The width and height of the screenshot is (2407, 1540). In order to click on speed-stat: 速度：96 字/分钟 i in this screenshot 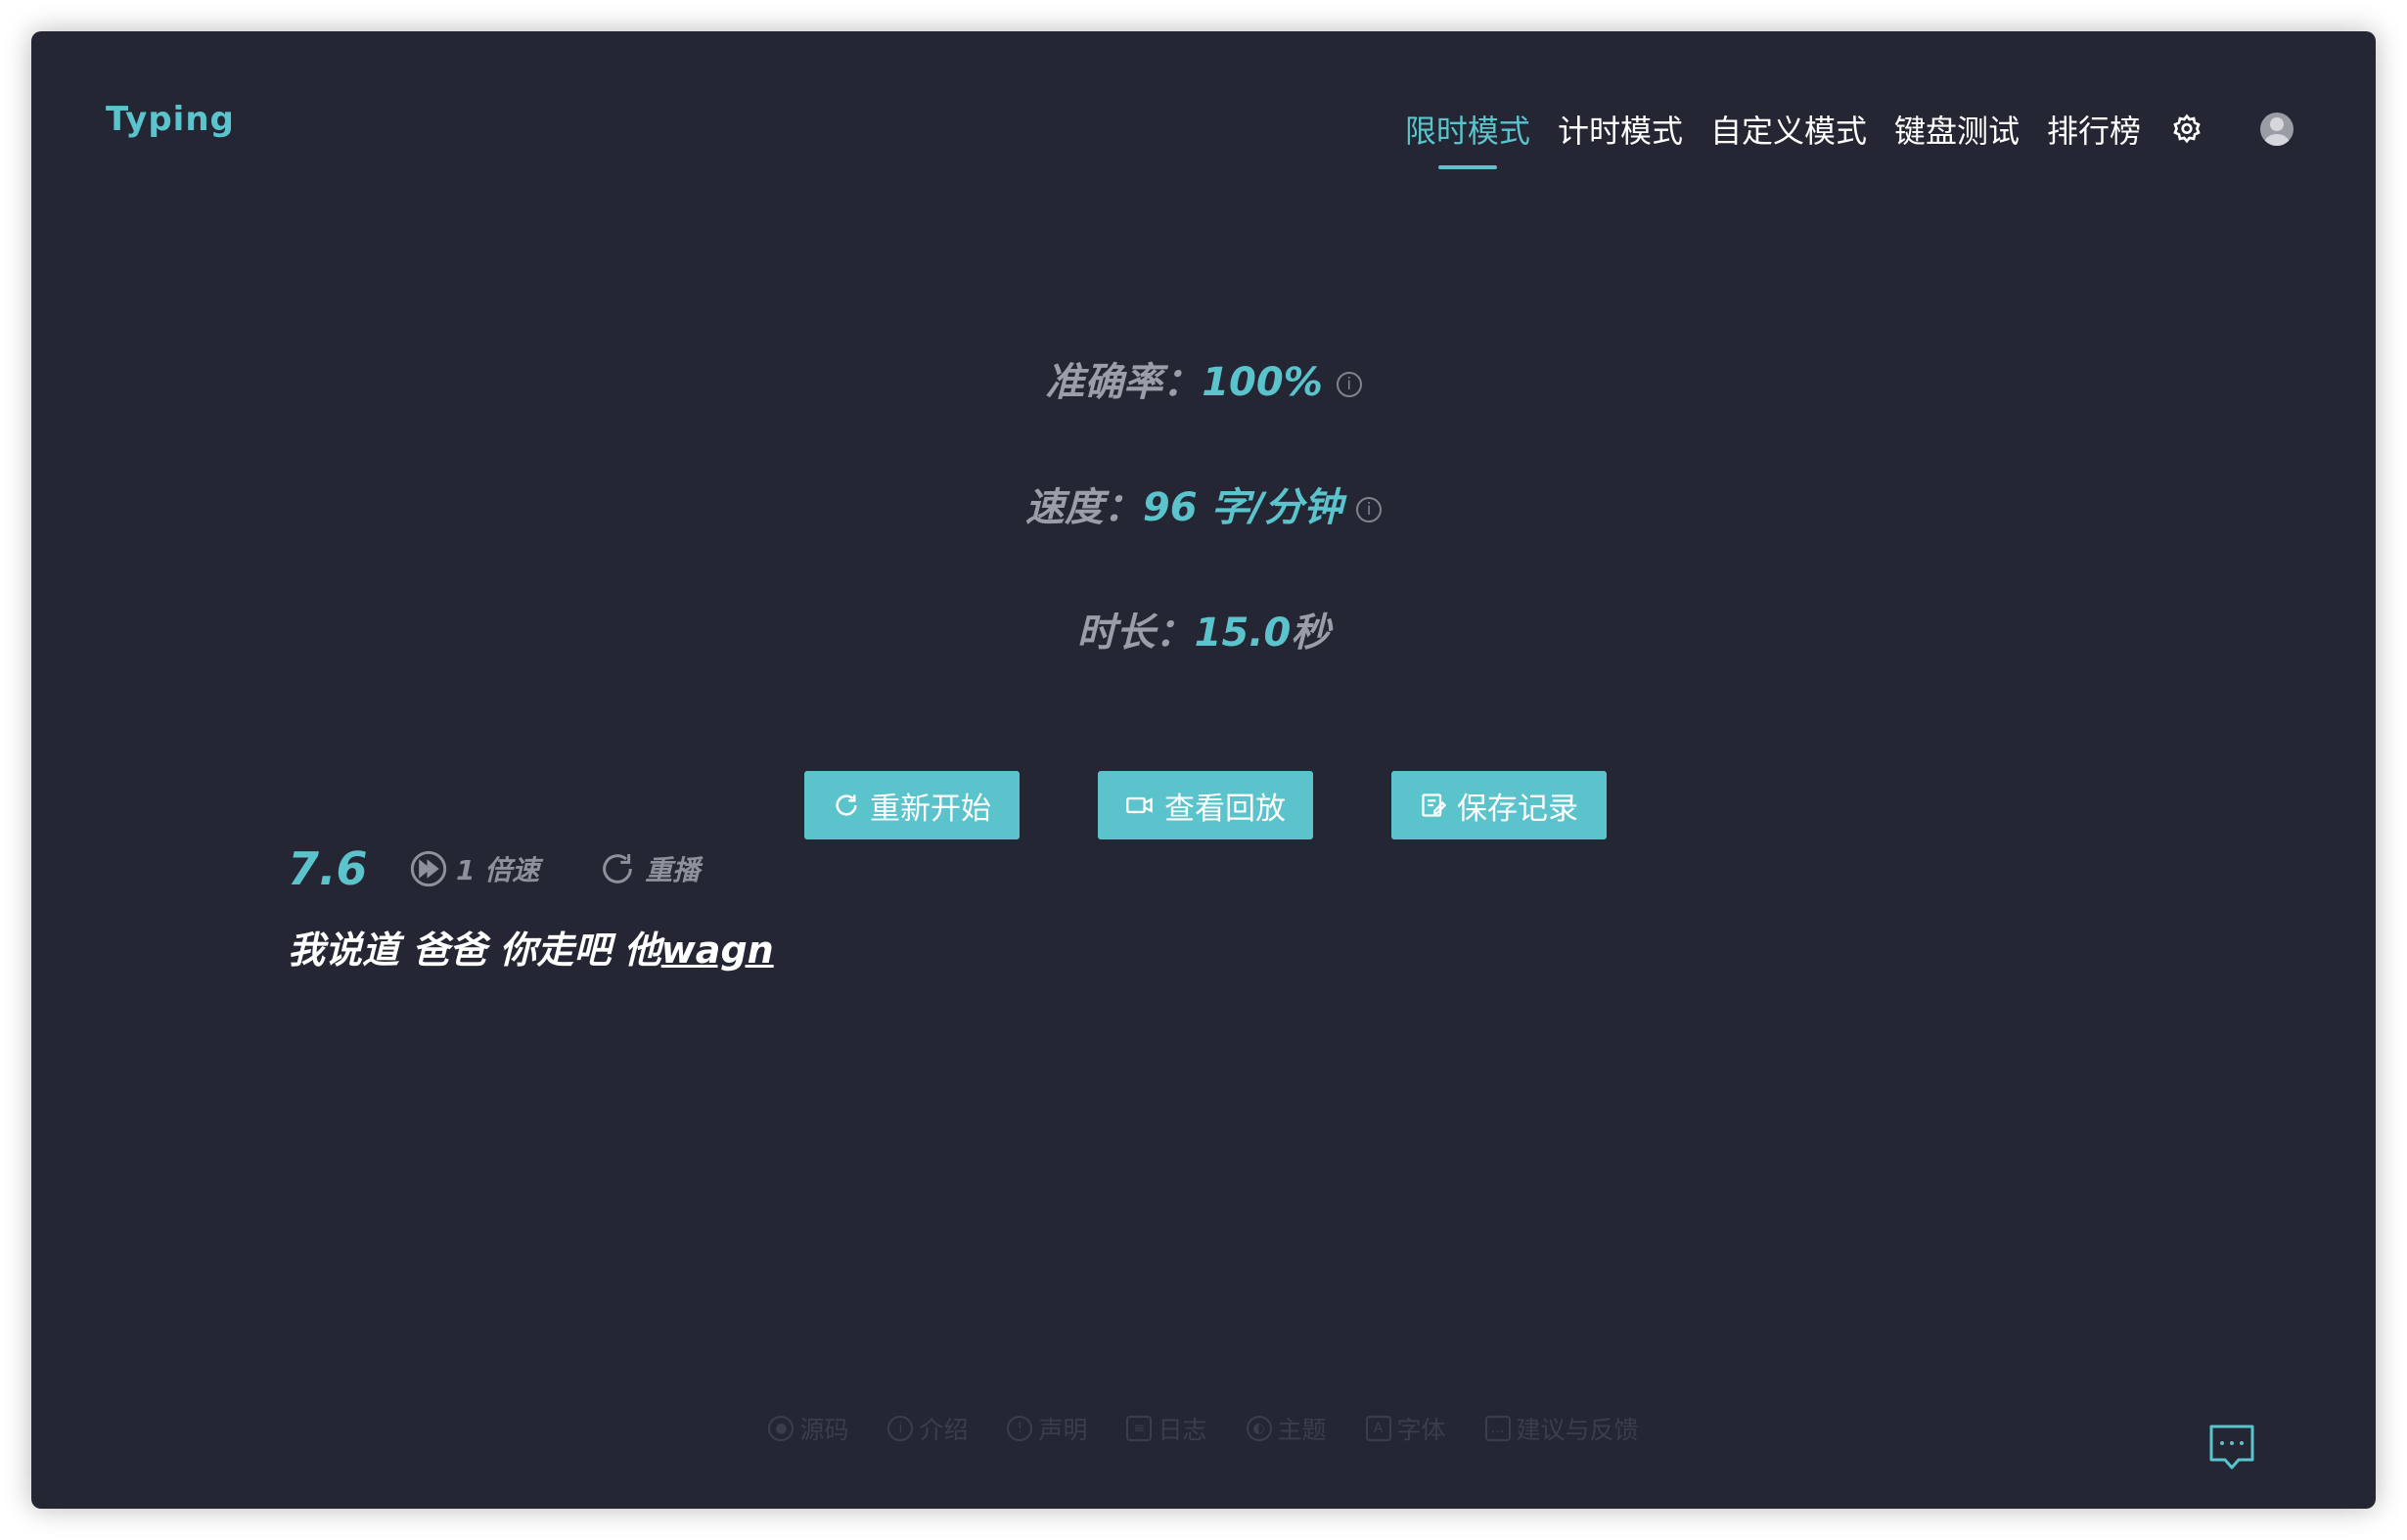, I will do `click(1203, 504)`.